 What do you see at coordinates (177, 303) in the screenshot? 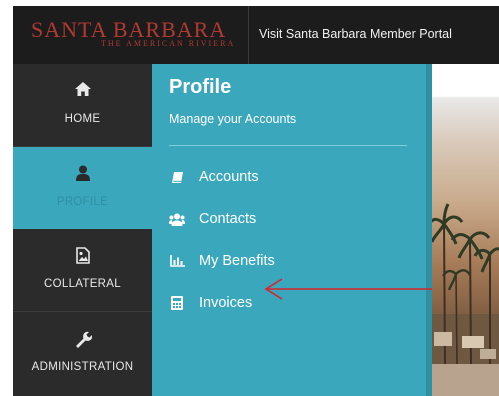
I see `calculator-icon` at bounding box center [177, 303].